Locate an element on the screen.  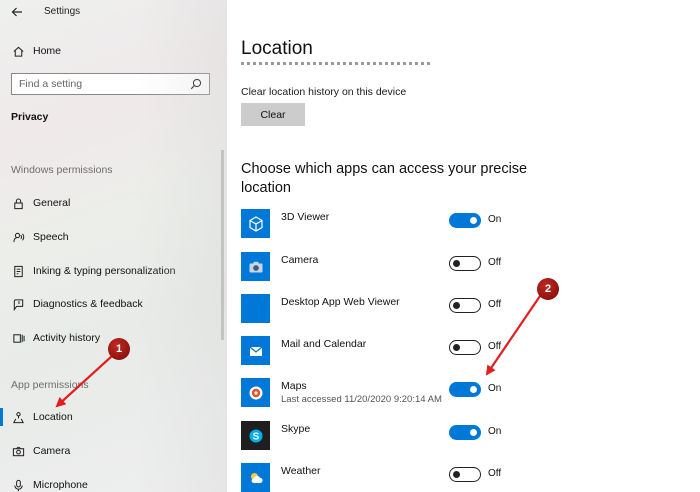
toggle-3d-viewer is located at coordinates (465, 220).